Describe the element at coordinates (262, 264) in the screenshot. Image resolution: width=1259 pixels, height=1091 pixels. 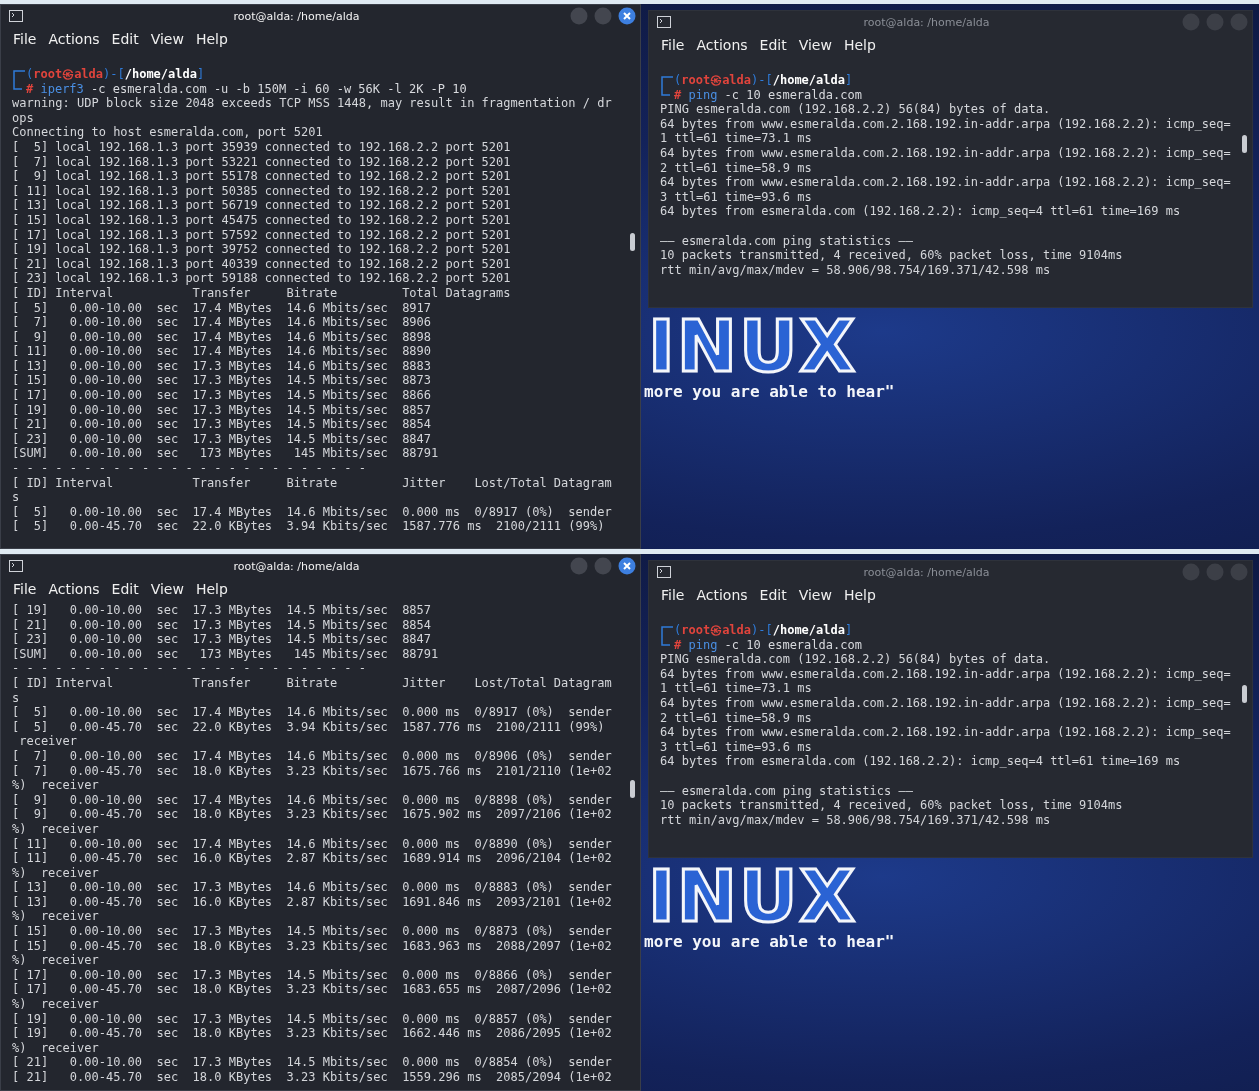
I see `terminal-output-line: [ 21] local 192.168.1.3 port 40339 connected to 192.168.2.2 port 5201` at that location.